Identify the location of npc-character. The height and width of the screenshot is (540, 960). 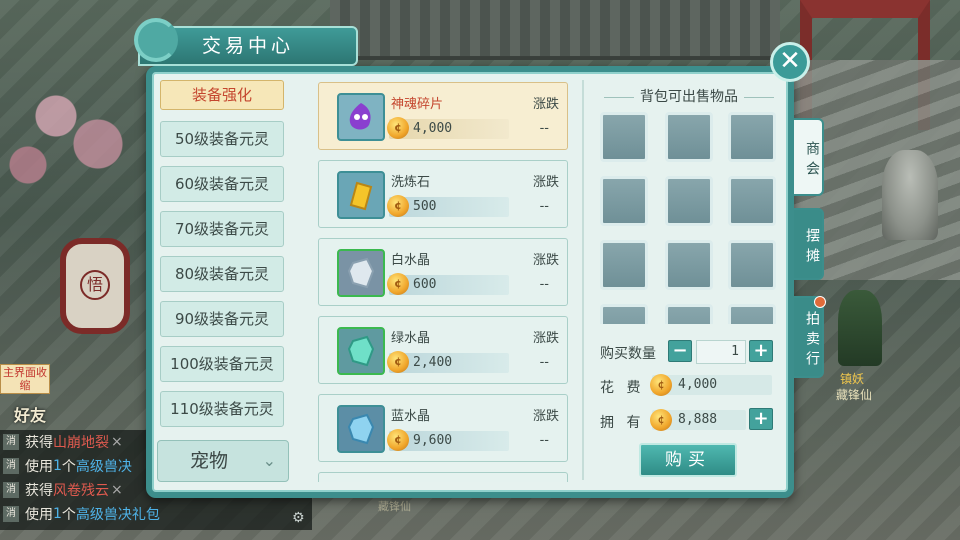
(860, 328).